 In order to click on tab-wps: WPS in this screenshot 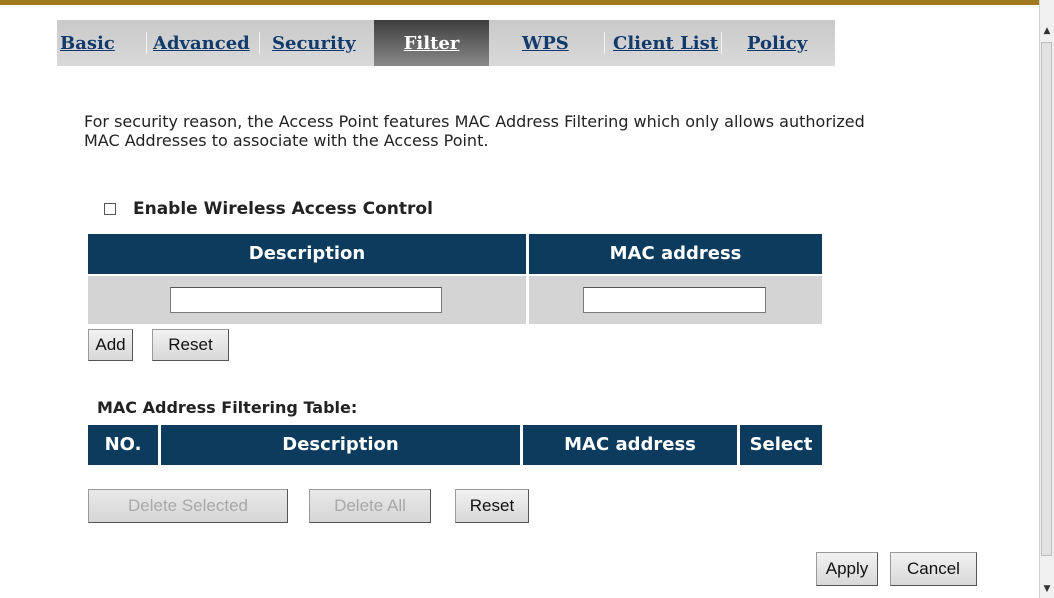, I will do `click(545, 43)`.